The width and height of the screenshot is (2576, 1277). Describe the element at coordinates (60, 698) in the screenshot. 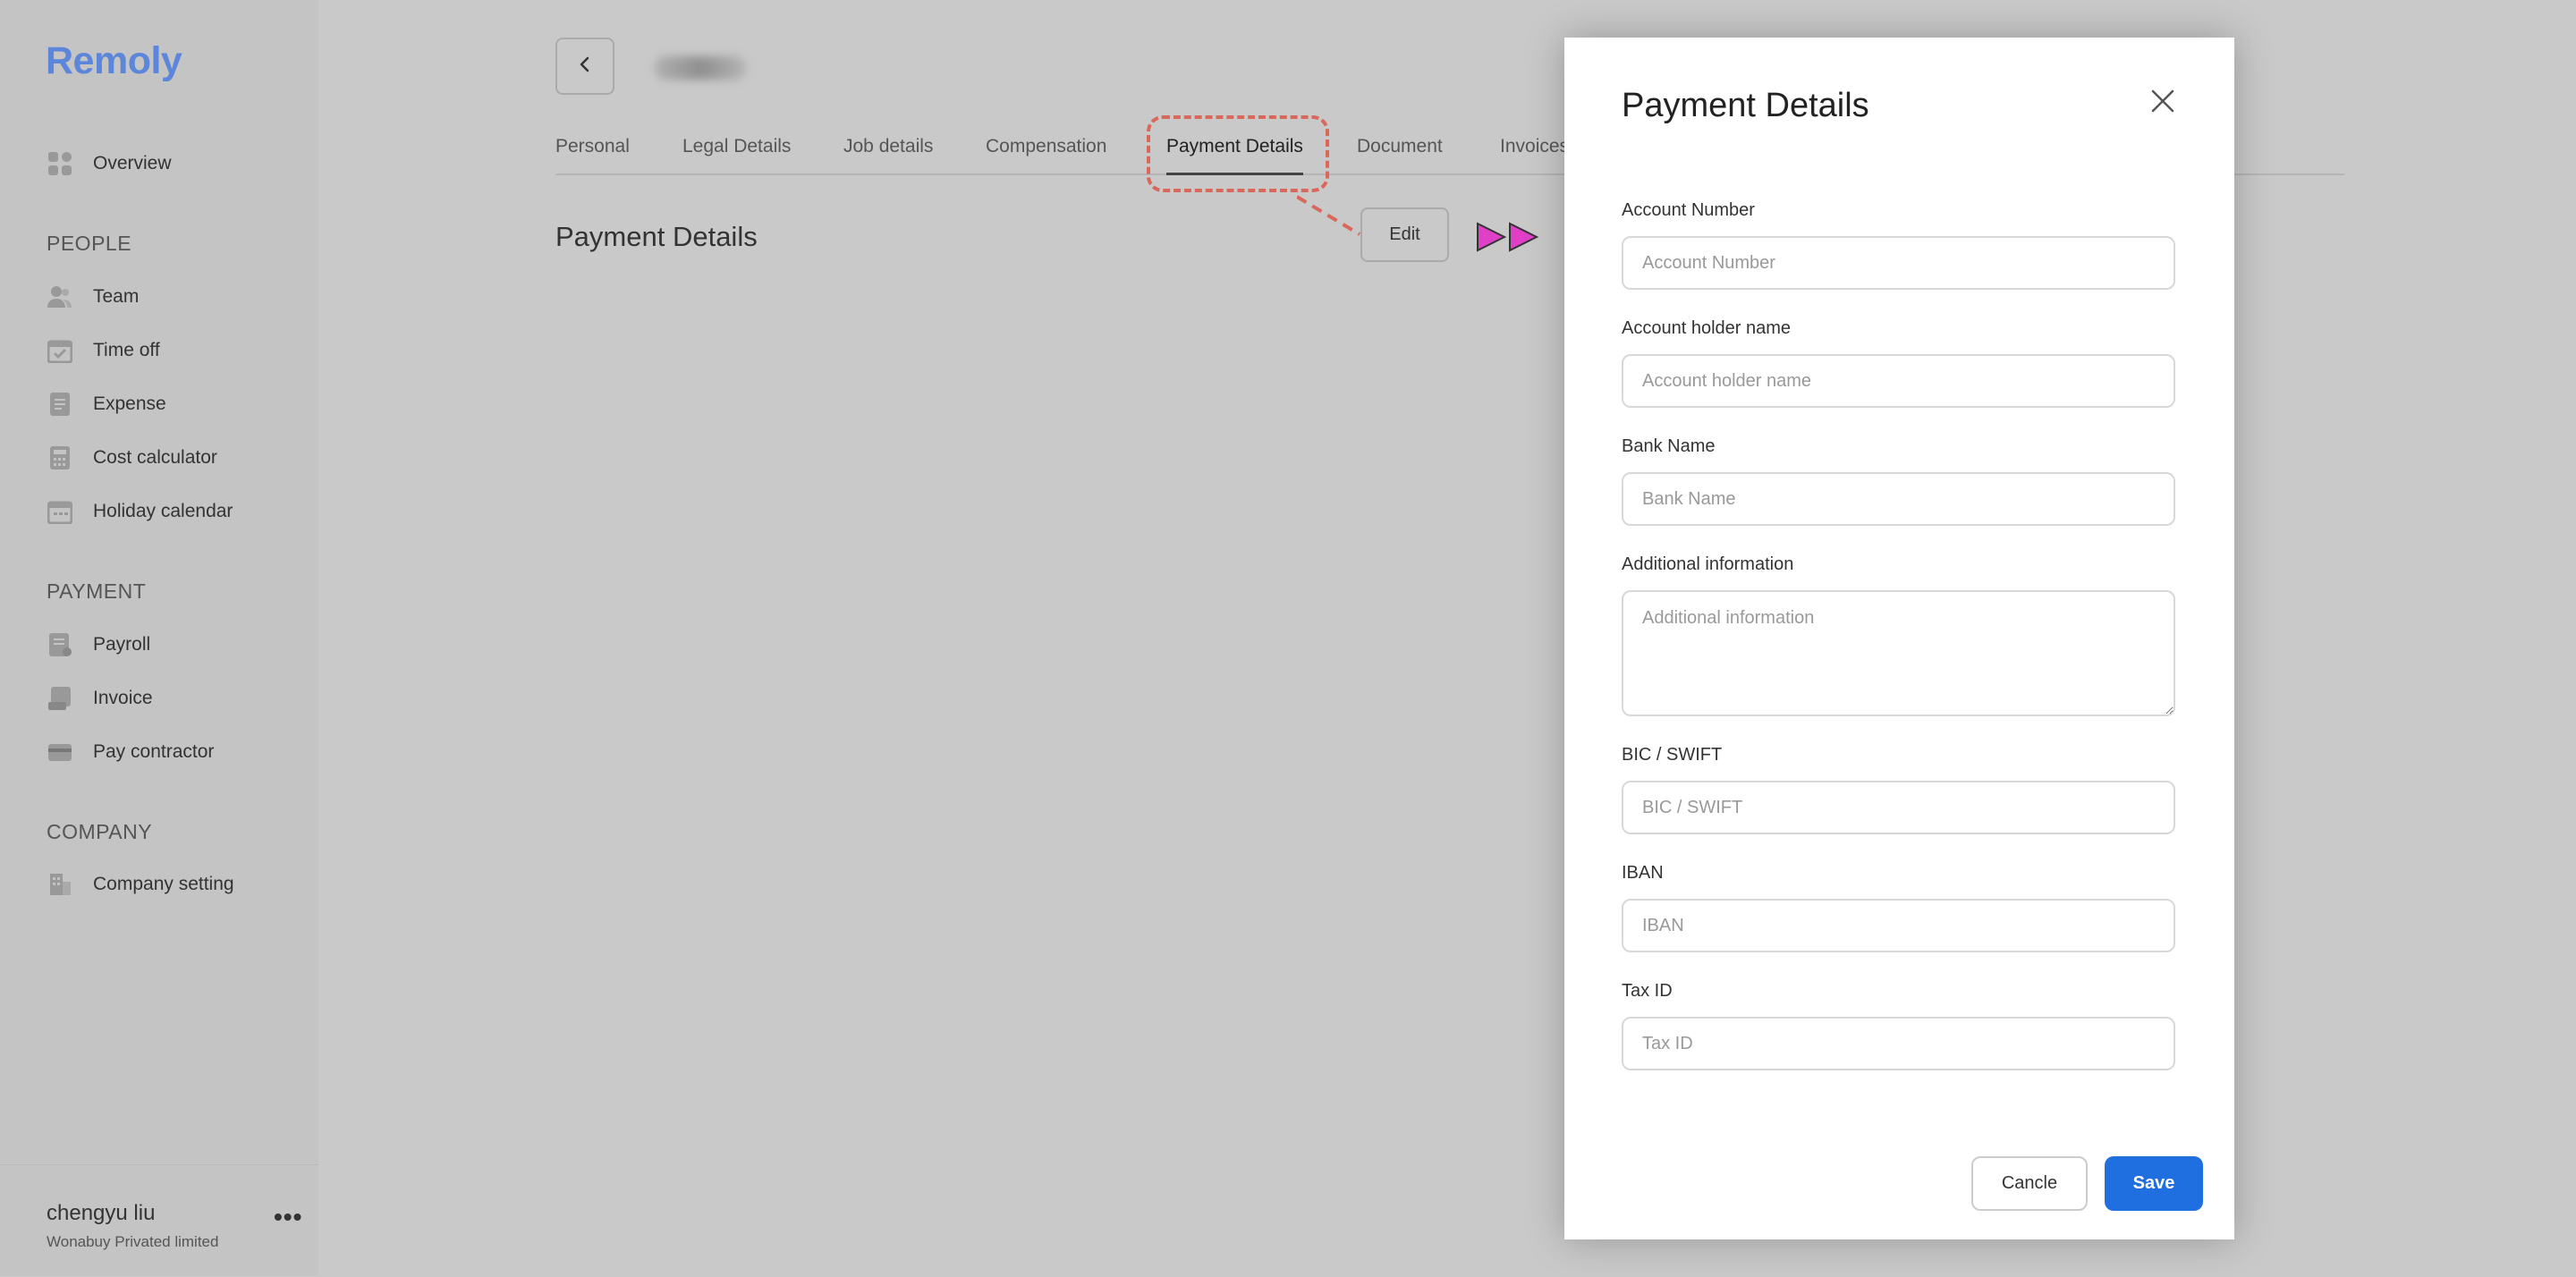

I see `invoice-icon` at that location.